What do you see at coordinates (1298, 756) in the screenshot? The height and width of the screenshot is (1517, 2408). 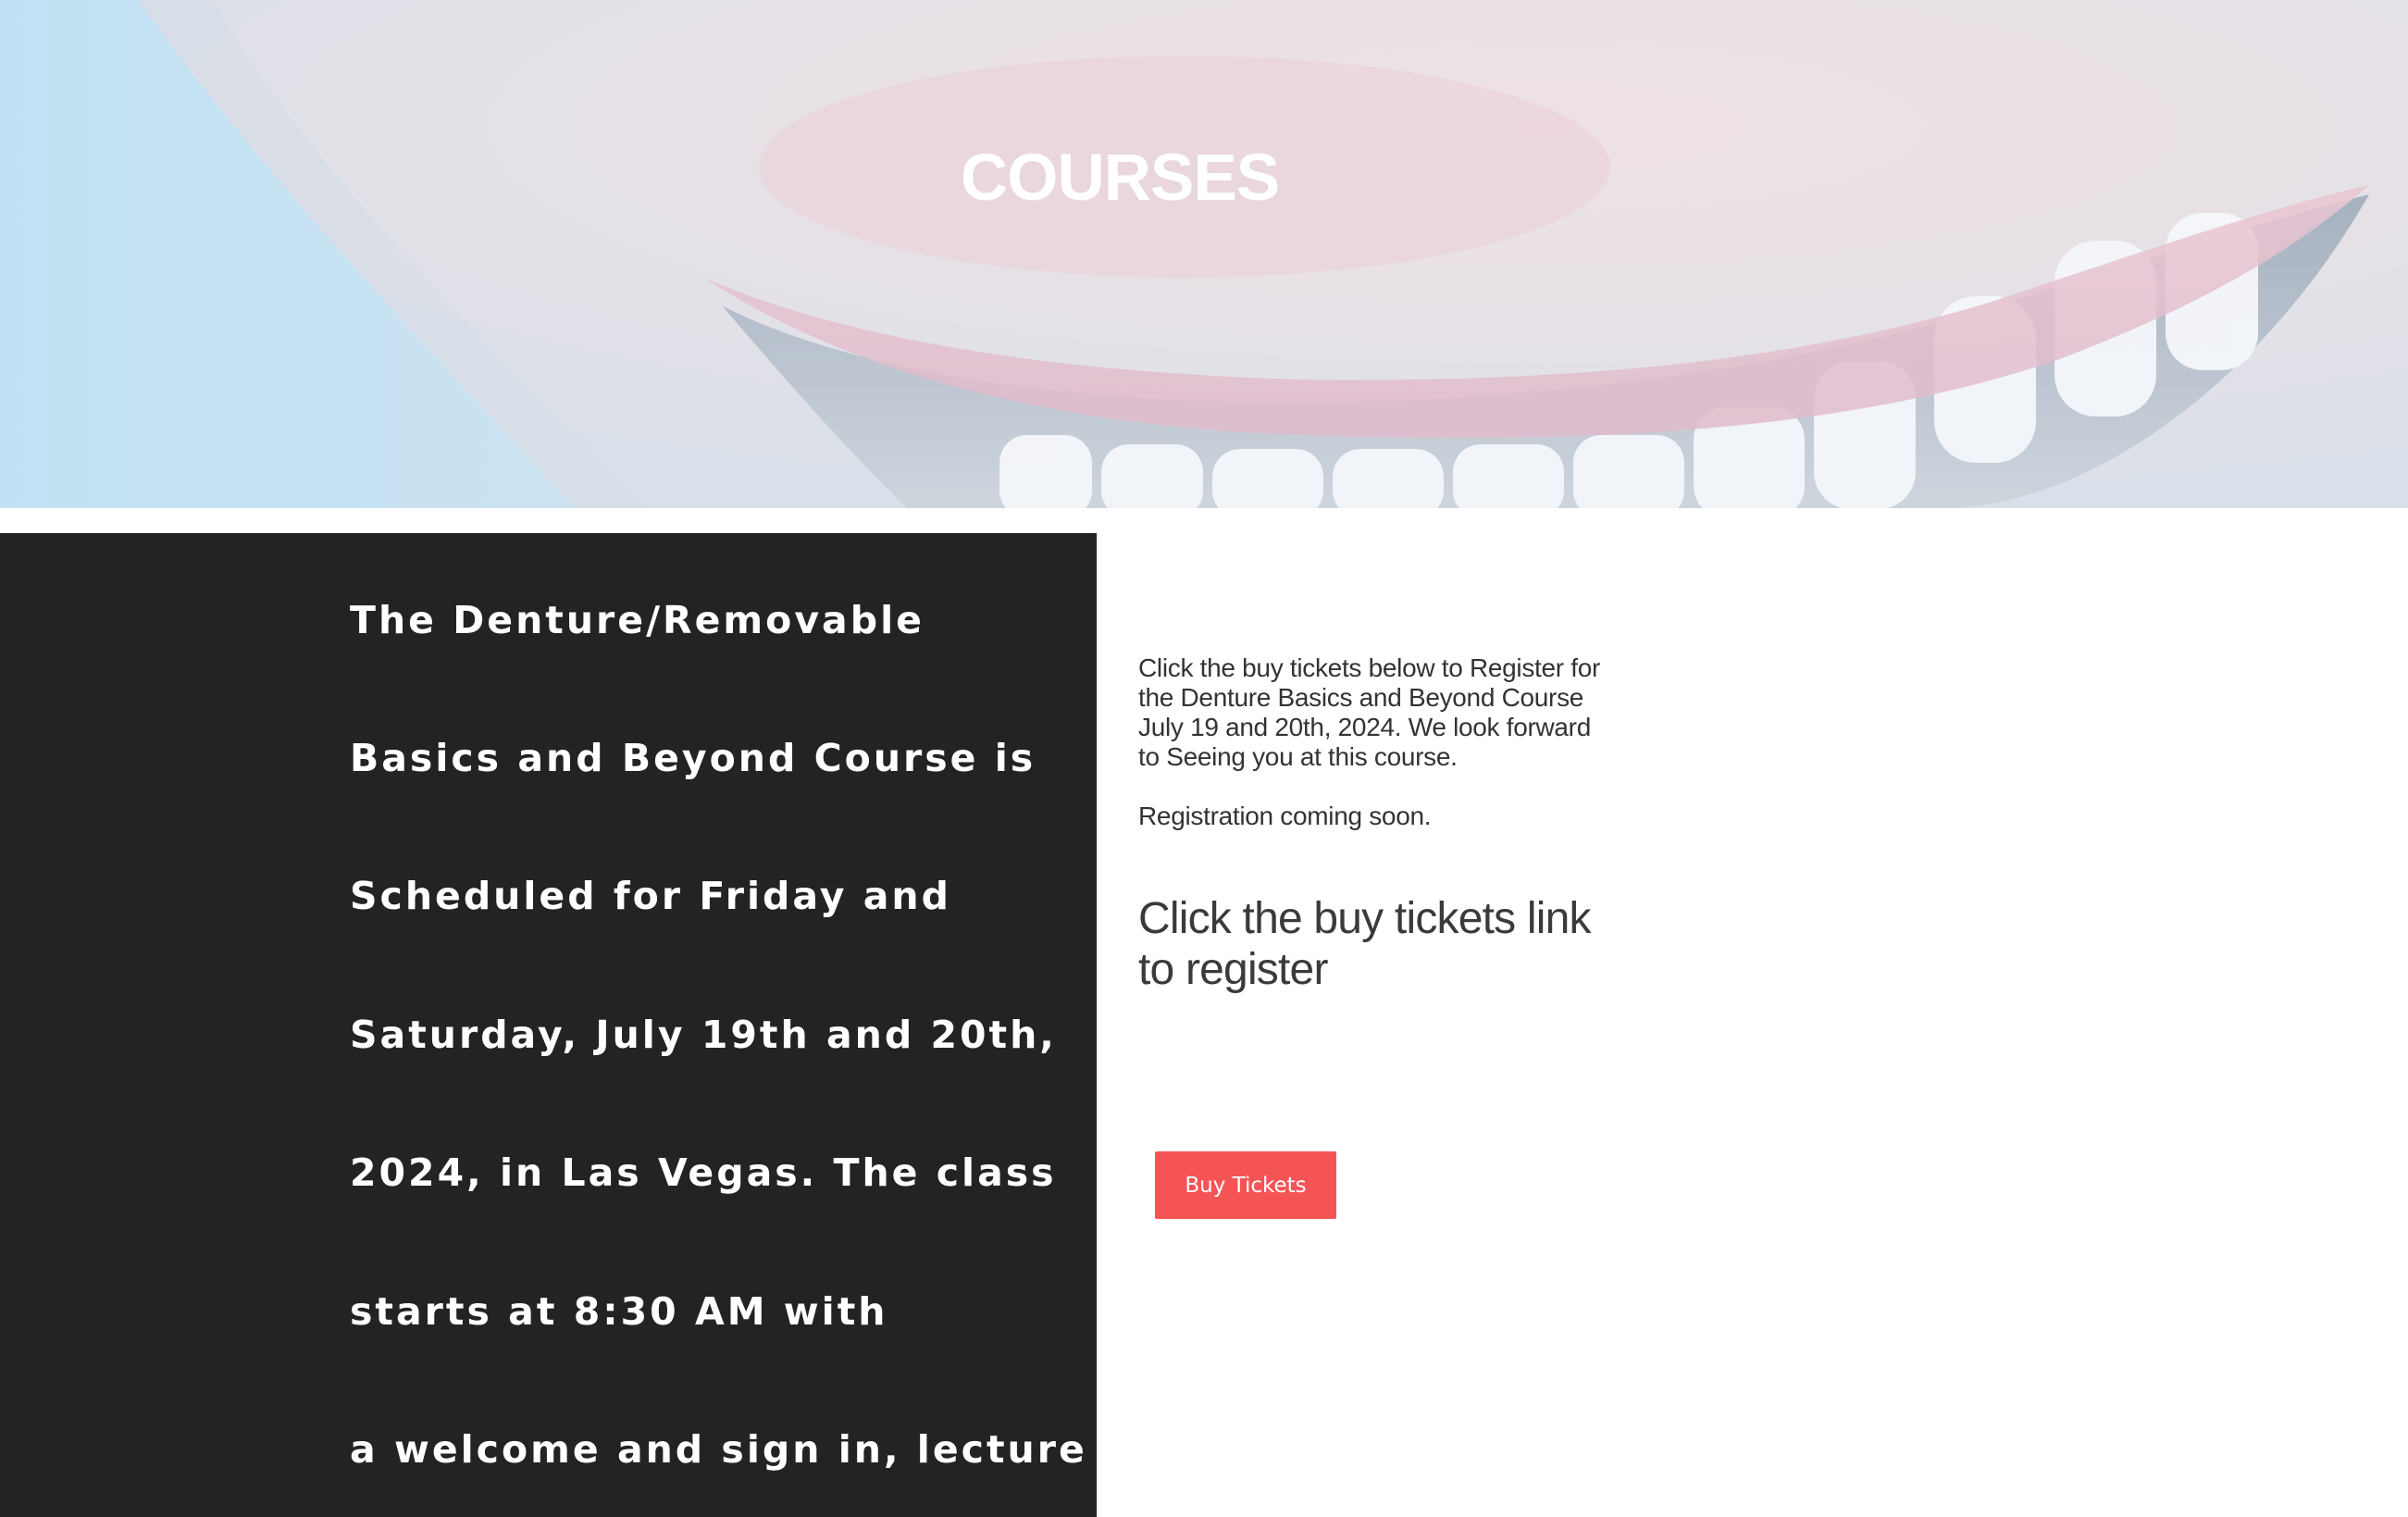 I see `registration-intro-line: to Seeing you at this course.` at bounding box center [1298, 756].